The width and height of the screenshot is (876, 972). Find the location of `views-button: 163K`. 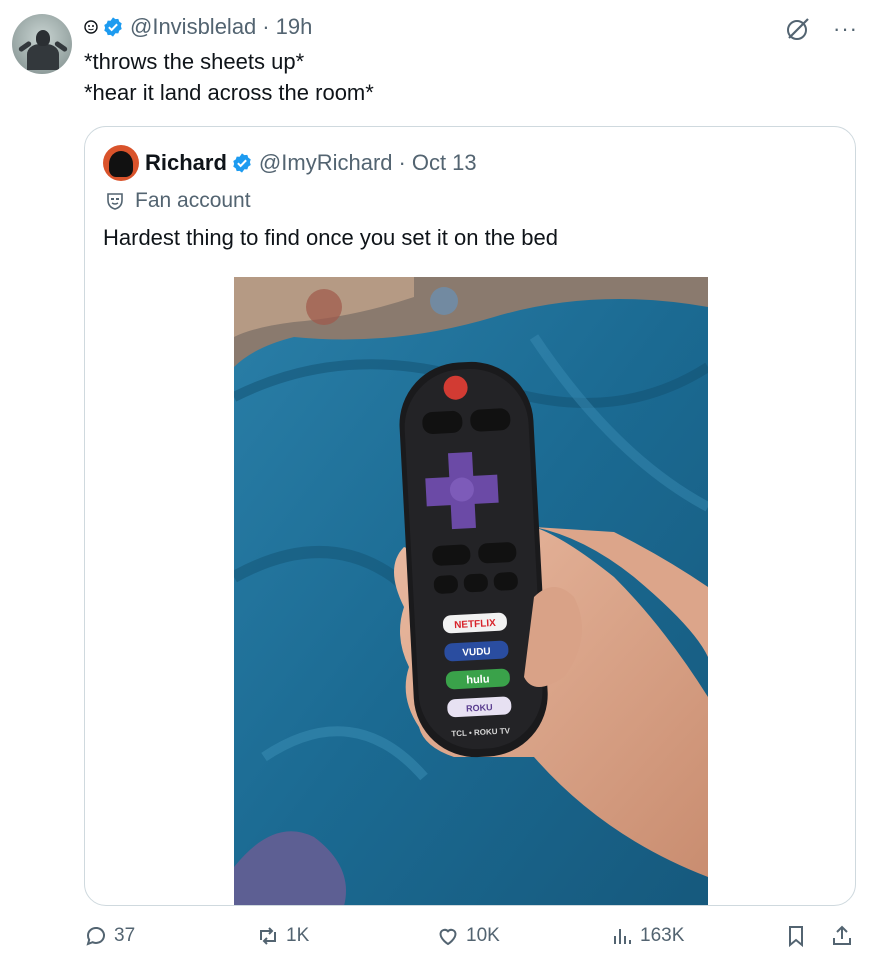

views-button: 163K is located at coordinates (647, 936).